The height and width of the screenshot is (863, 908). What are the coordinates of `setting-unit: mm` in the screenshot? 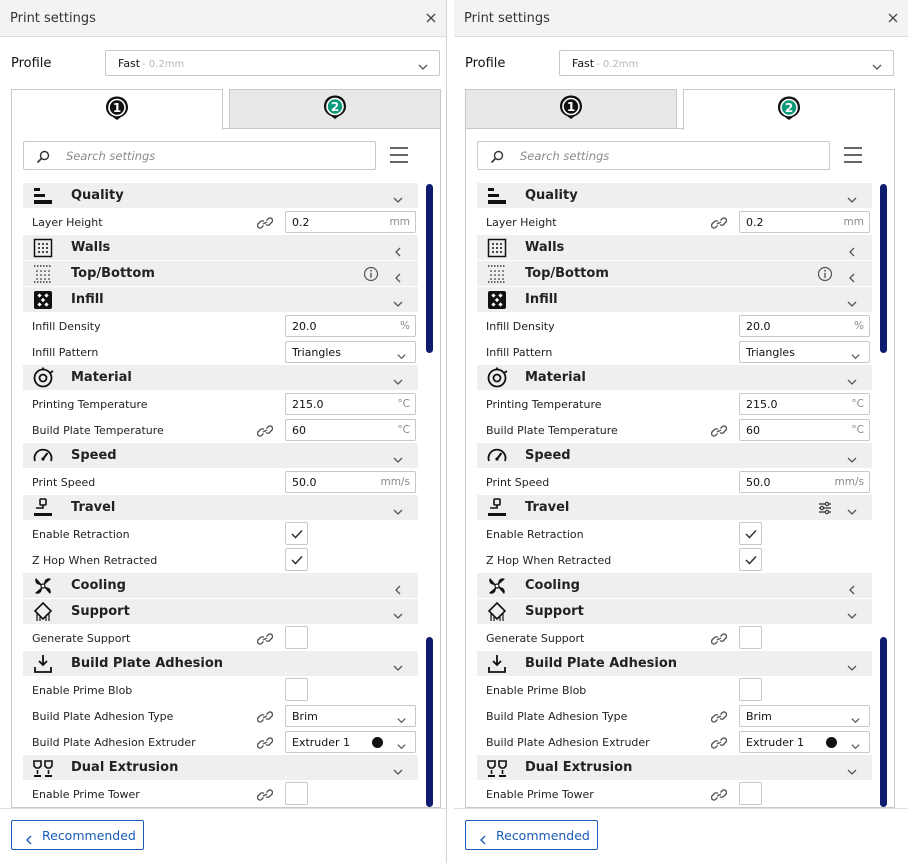 It's located at (399, 222).